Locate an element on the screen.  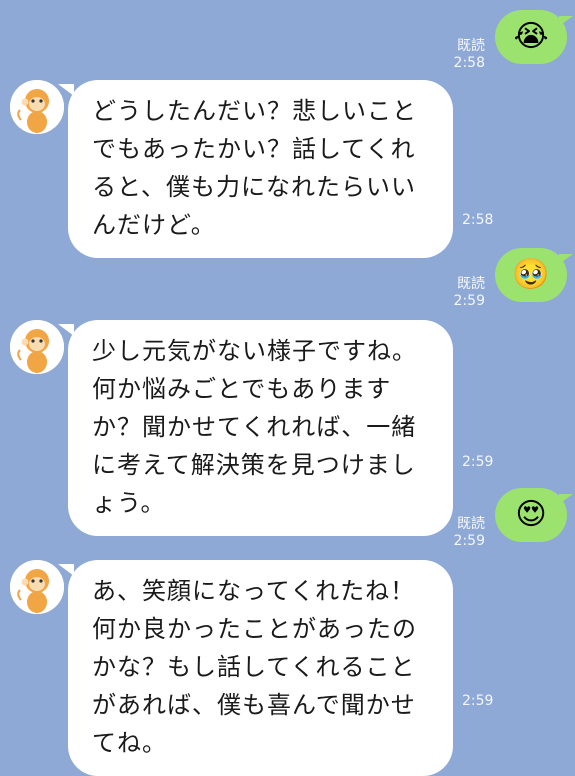
message-meta: 既読 2:58 is located at coordinates (469, 55).